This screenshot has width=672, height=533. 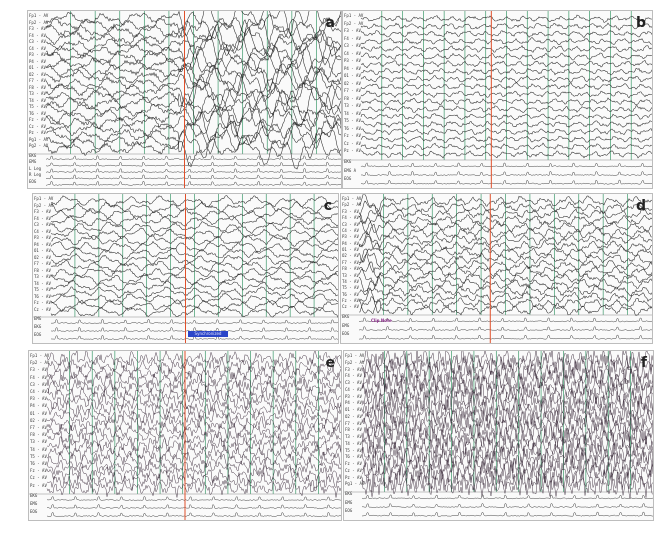 What do you see at coordinates (643, 363) in the screenshot?
I see `panel-letter-f: f` at bounding box center [643, 363].